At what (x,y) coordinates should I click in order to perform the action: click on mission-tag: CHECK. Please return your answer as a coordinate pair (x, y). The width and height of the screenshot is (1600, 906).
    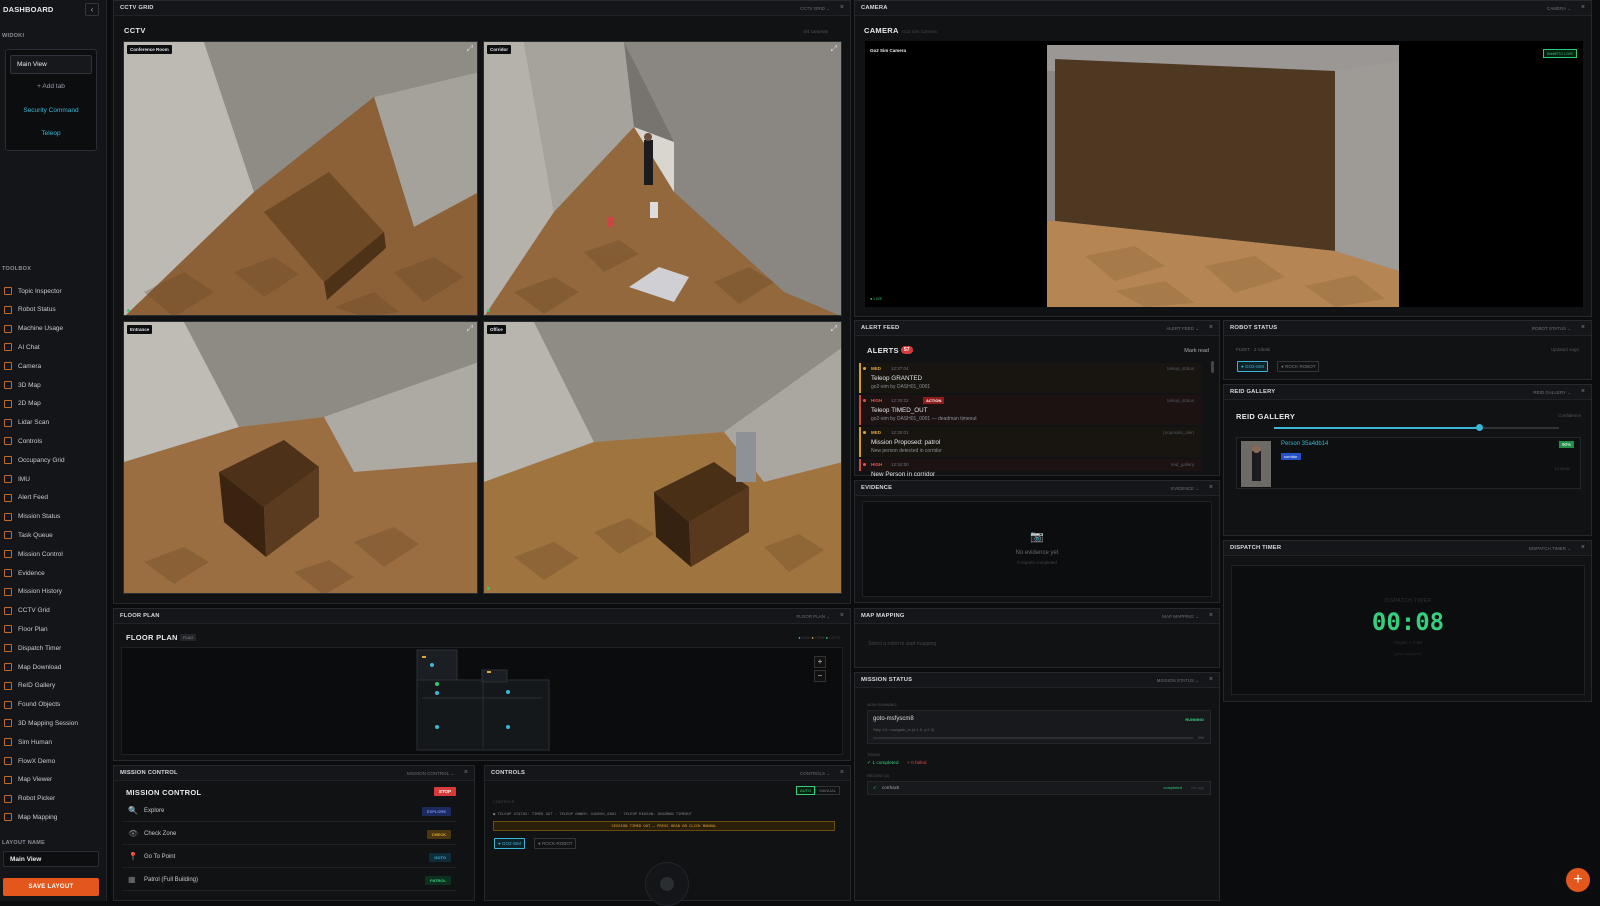
    Looking at the image, I should click on (438, 834).